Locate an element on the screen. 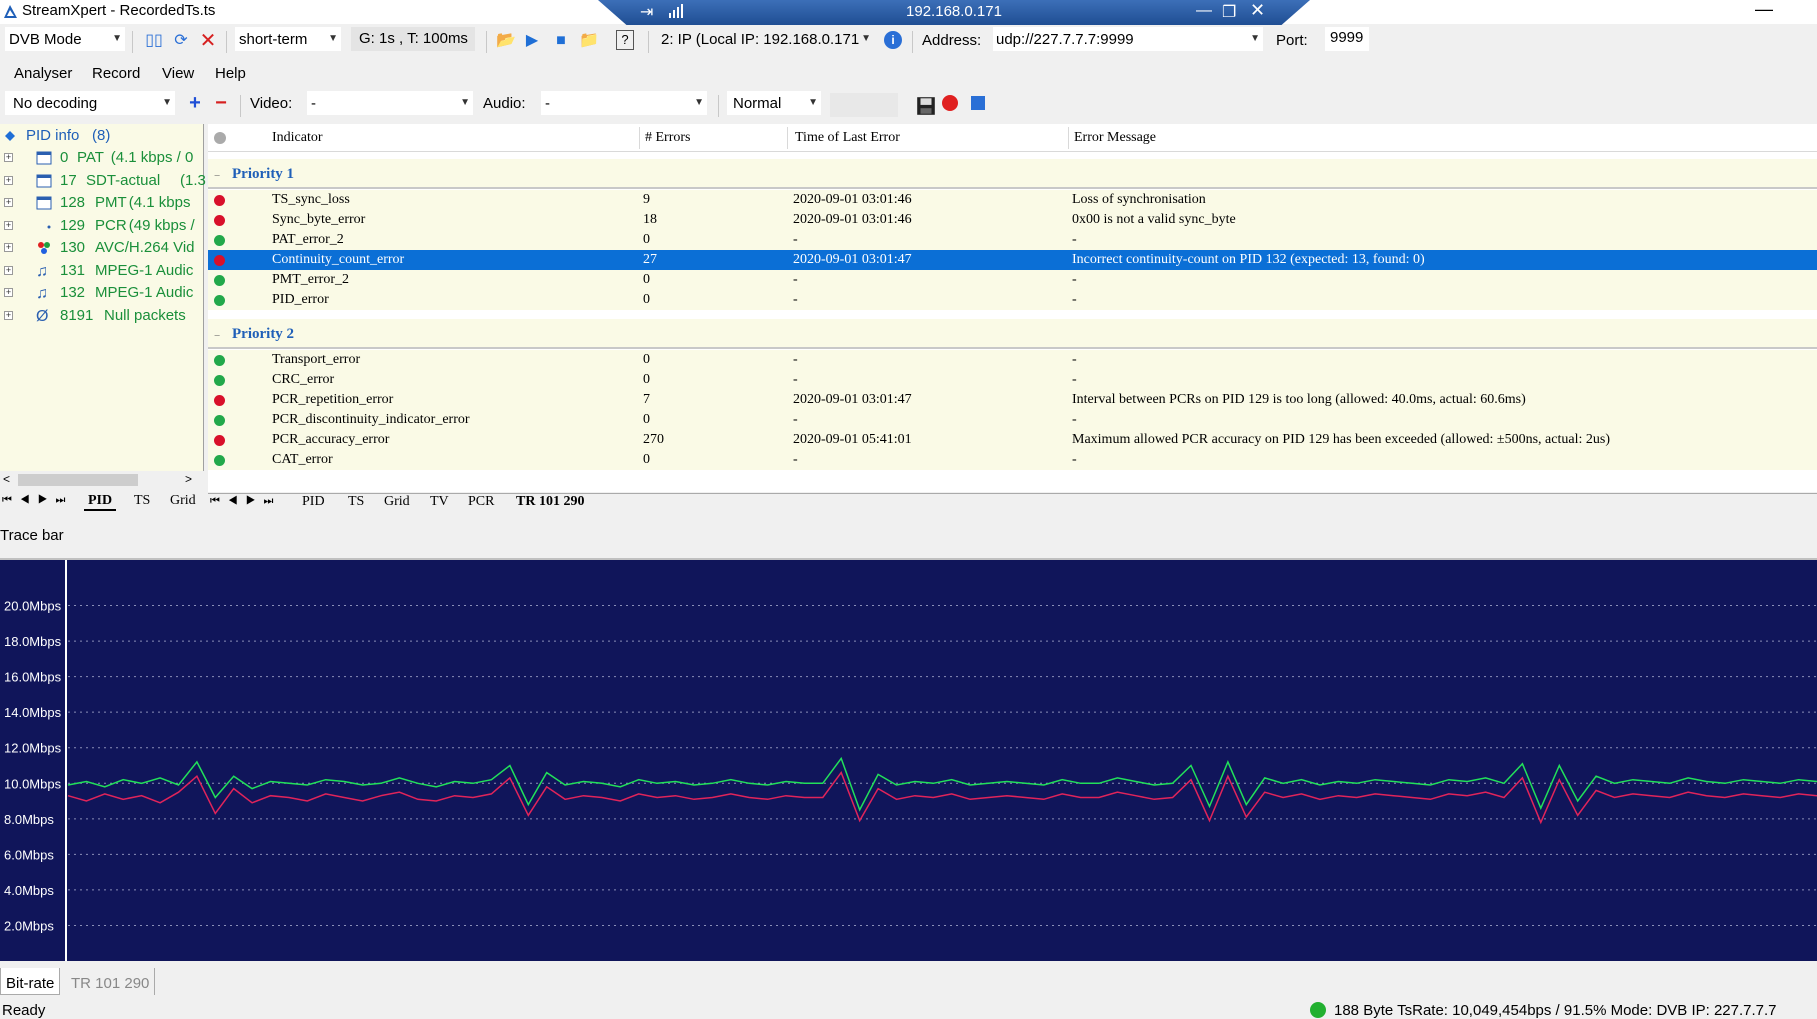 The width and height of the screenshot is (1817, 1019). remote-restore-icon: ❐ is located at coordinates (1229, 12).